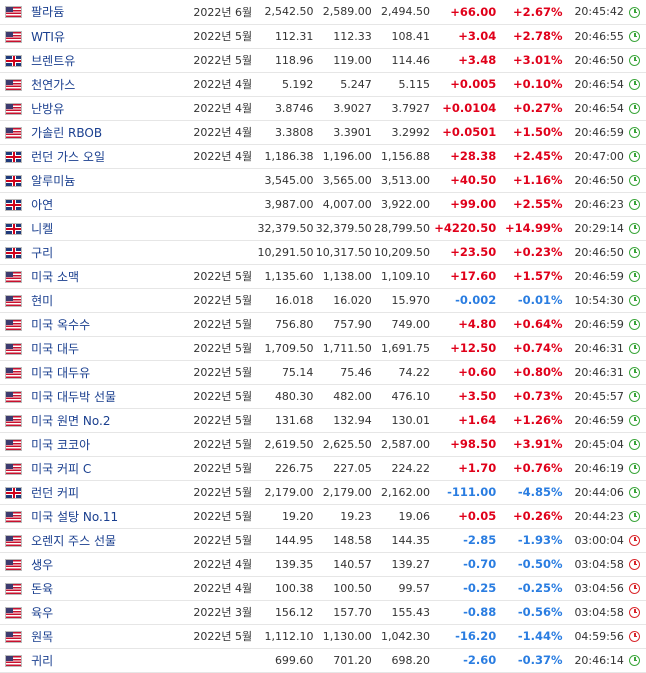 The height and width of the screenshot is (673, 646). What do you see at coordinates (73, 397) in the screenshot?
I see `commodity-link: 미국 대두박 선물` at bounding box center [73, 397].